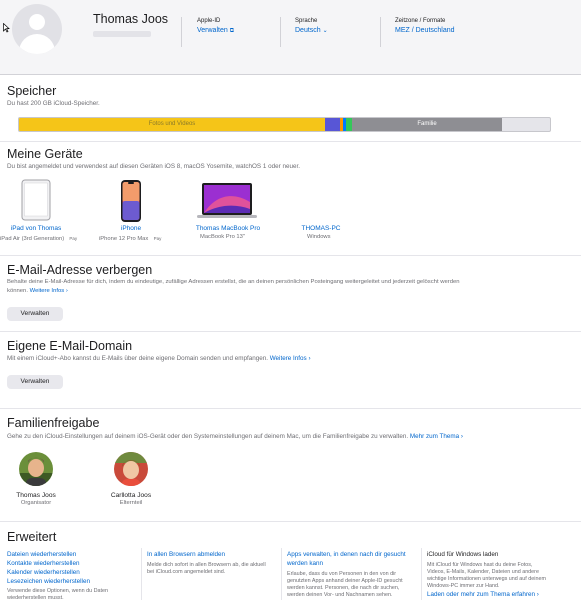 Image resolution: width=581 pixels, height=602 pixels. What do you see at coordinates (57, 591) in the screenshot?
I see `restore-note-1: Verwende diese Optionen, wenn du Daten` at bounding box center [57, 591].